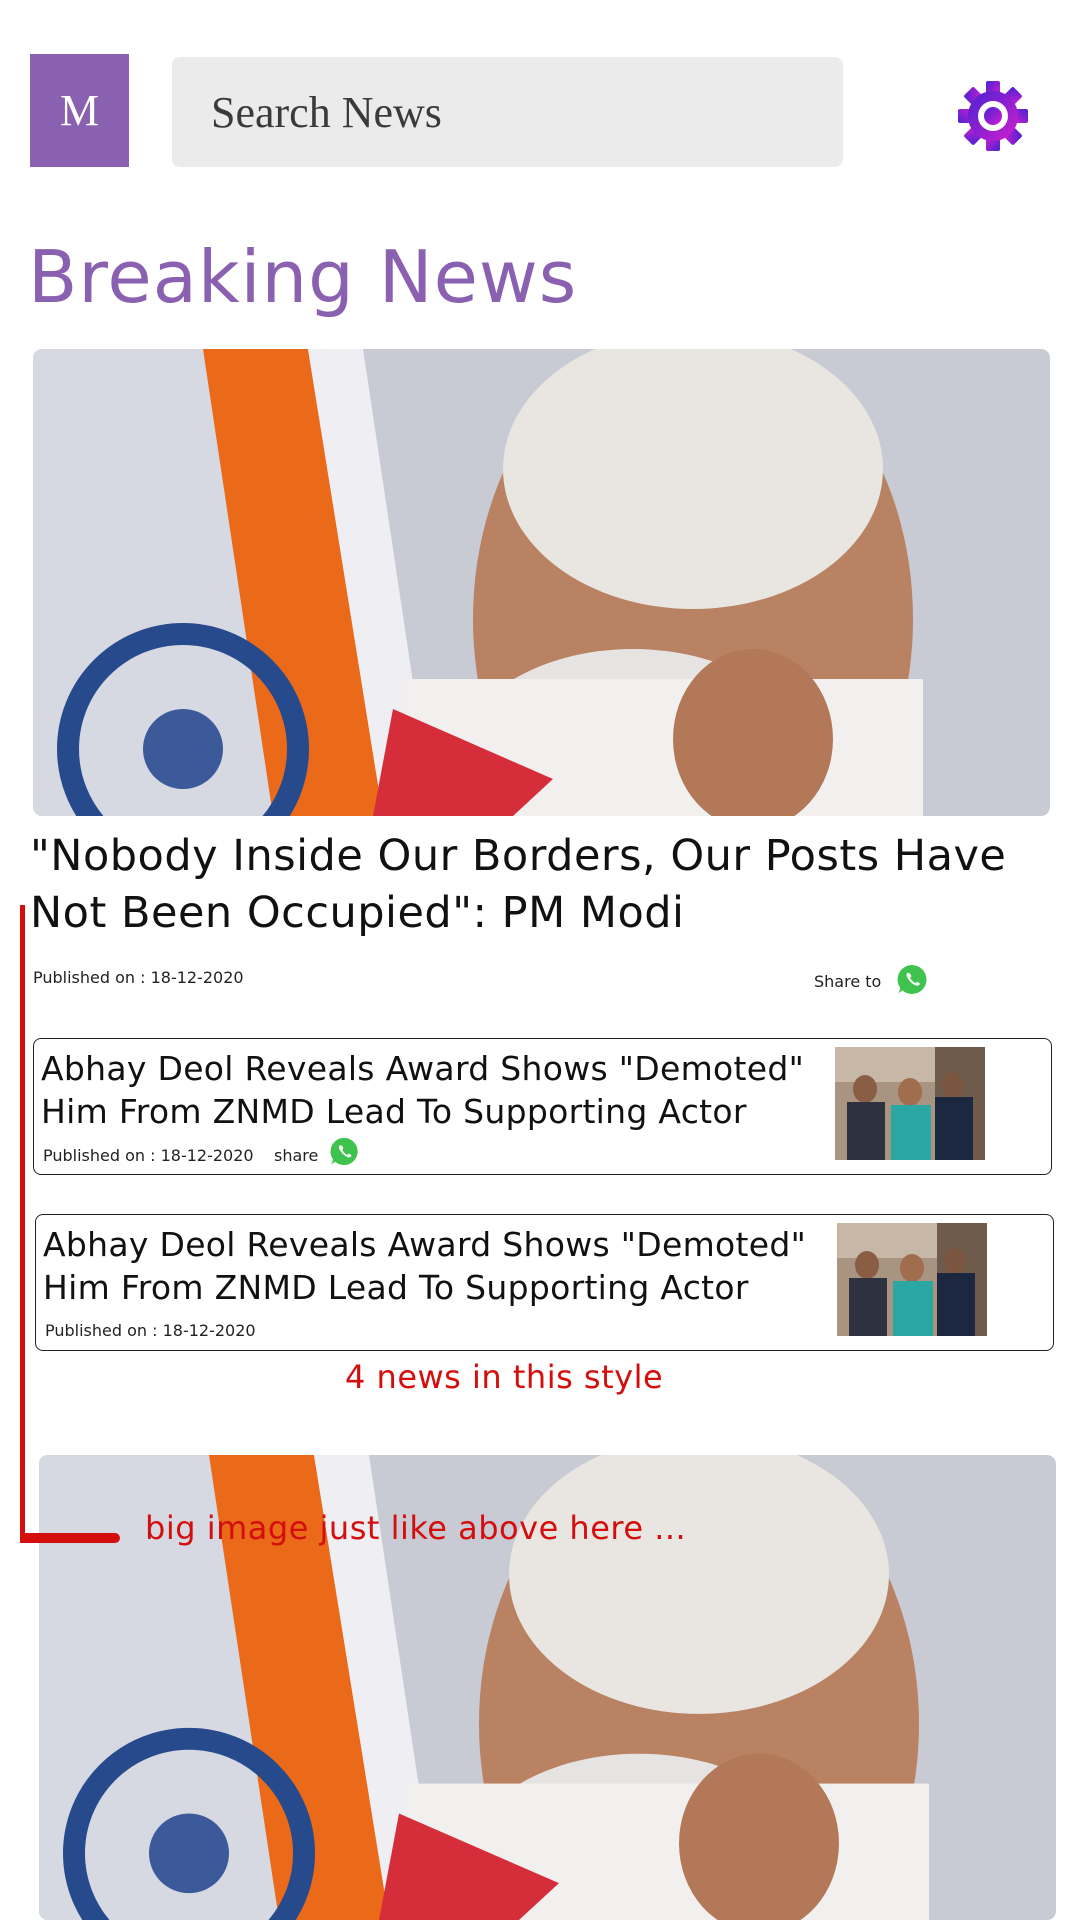  I want to click on search-placeholder: Search News, so click(326, 112).